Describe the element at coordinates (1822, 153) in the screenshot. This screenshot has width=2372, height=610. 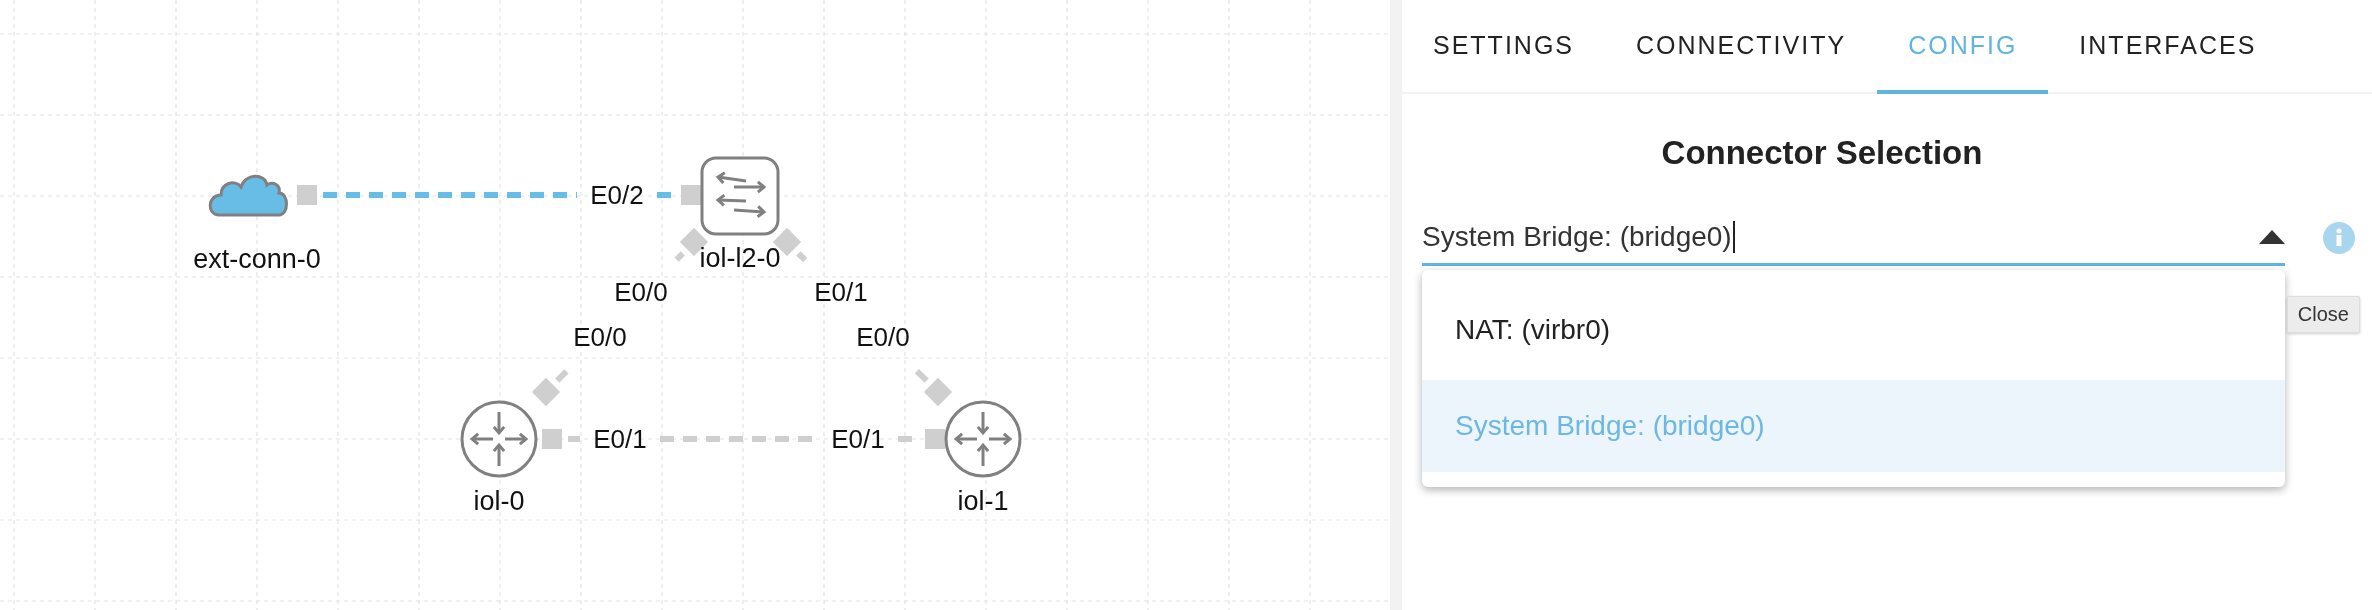
I see `section-title: Connector Selection` at that location.